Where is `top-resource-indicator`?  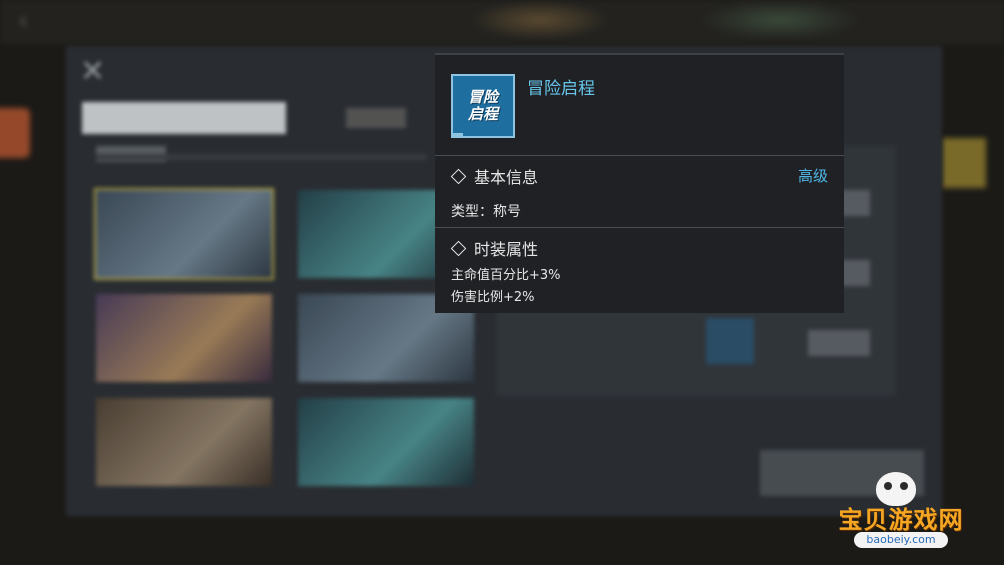
top-resource-indicator is located at coordinates (540, 20).